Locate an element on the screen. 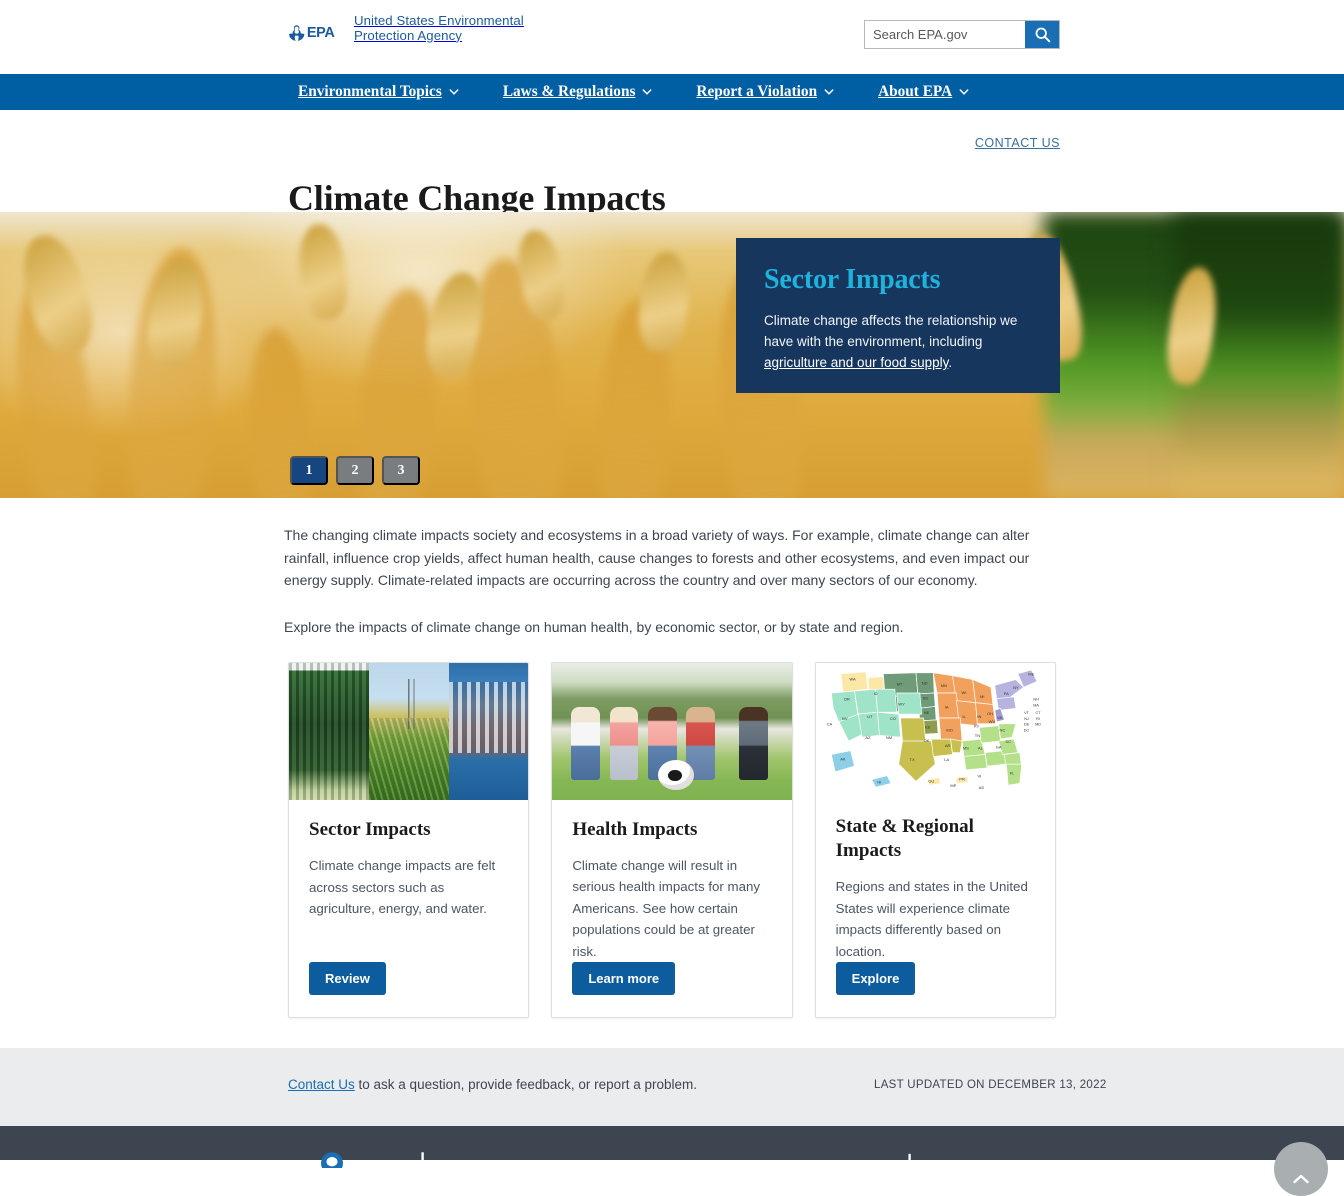  footer-mark-icon is located at coordinates (909, 1160).